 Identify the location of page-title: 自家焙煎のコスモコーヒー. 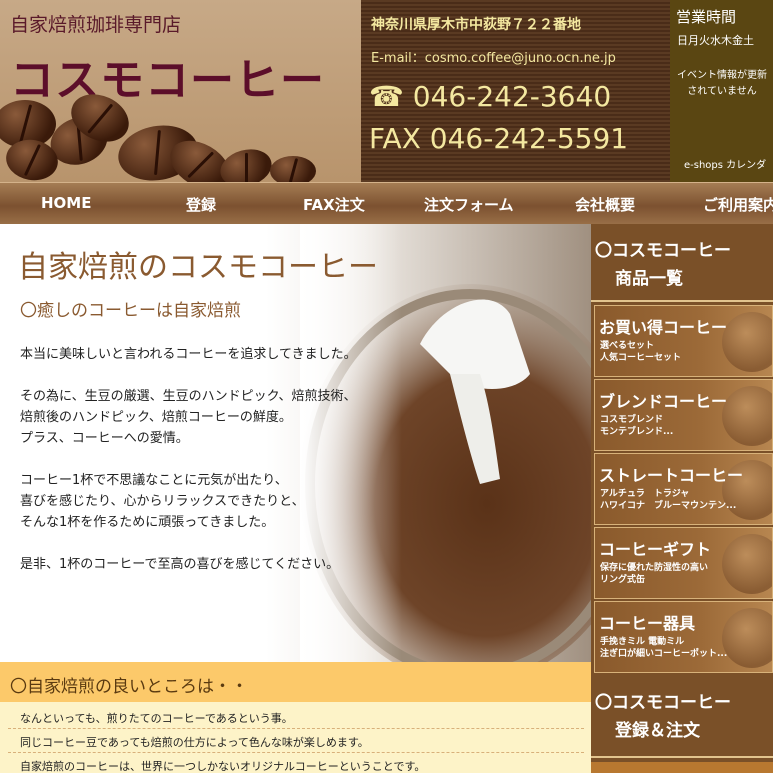
(198, 267).